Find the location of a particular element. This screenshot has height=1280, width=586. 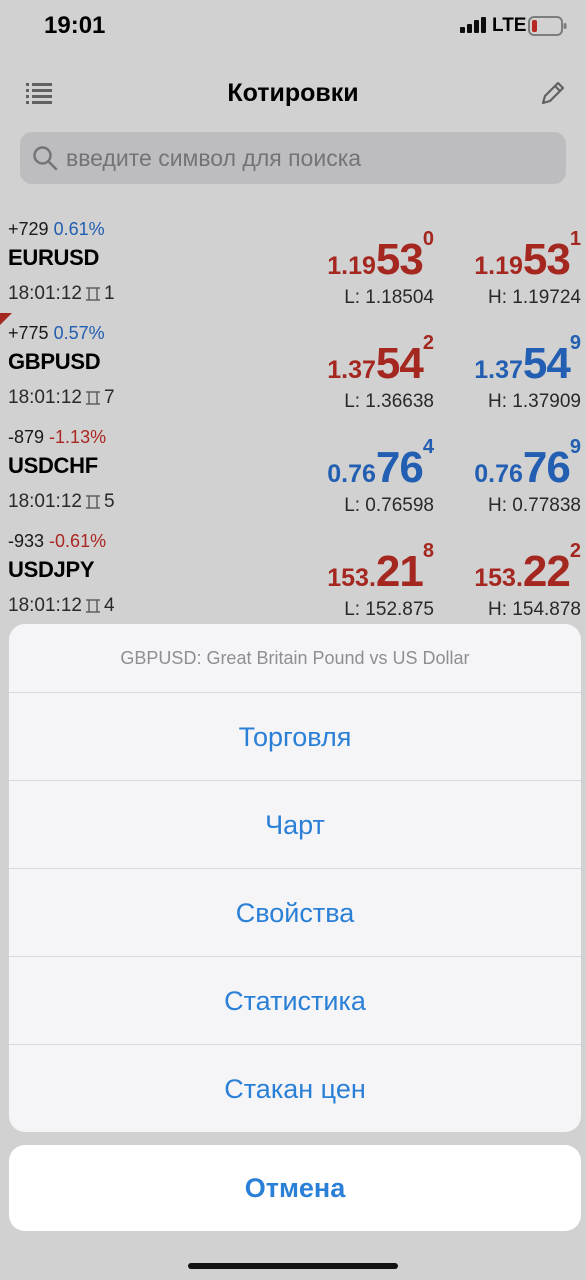

action-properties-button: Свойства is located at coordinates (295, 912).